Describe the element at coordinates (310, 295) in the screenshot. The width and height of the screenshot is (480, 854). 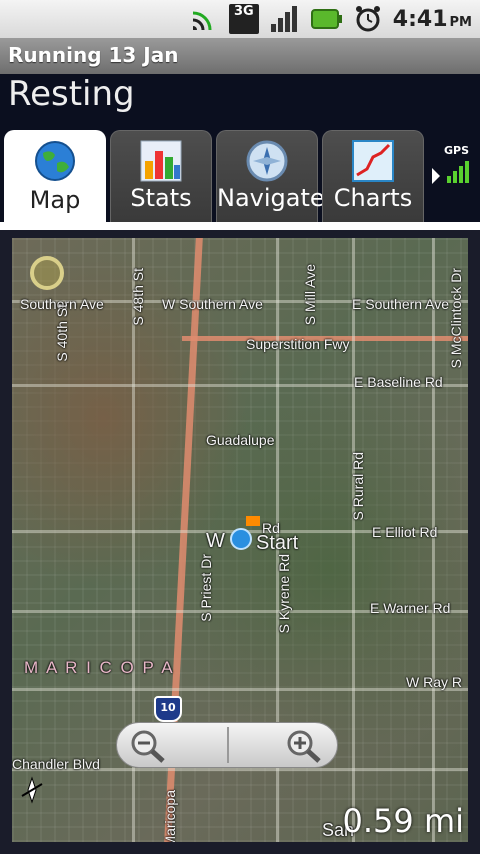
I see `map-label: S Mill Ave` at that location.